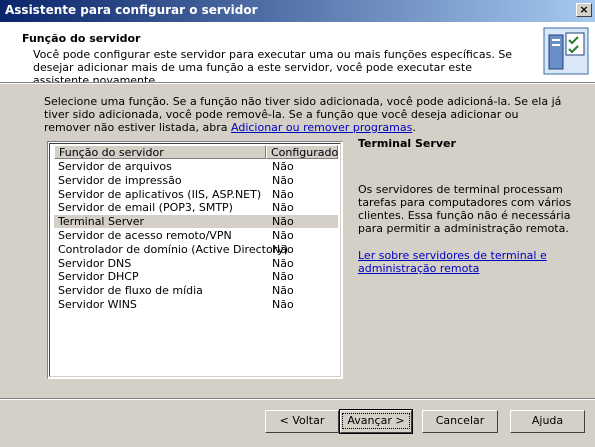  I want to click on next-label: Avançar >, so click(376, 421).